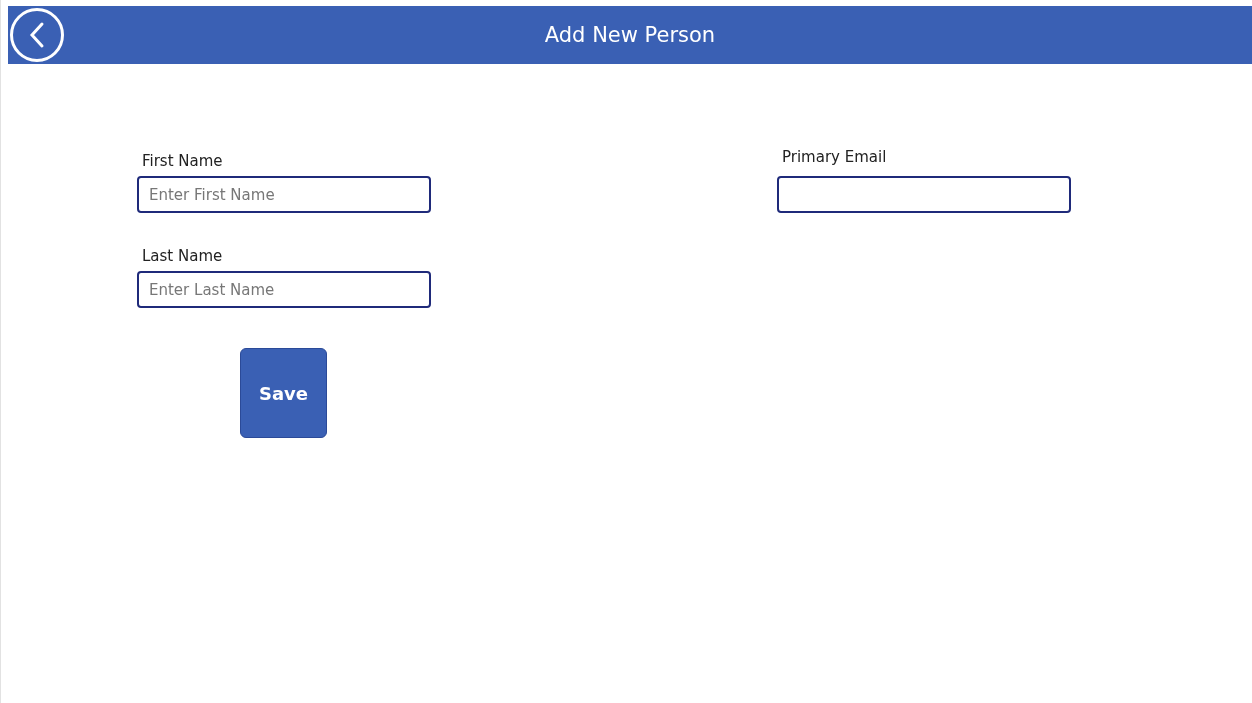 Image resolution: width=1252 pixels, height=703 pixels. What do you see at coordinates (183, 161) in the screenshot?
I see `field-label: First Name` at bounding box center [183, 161].